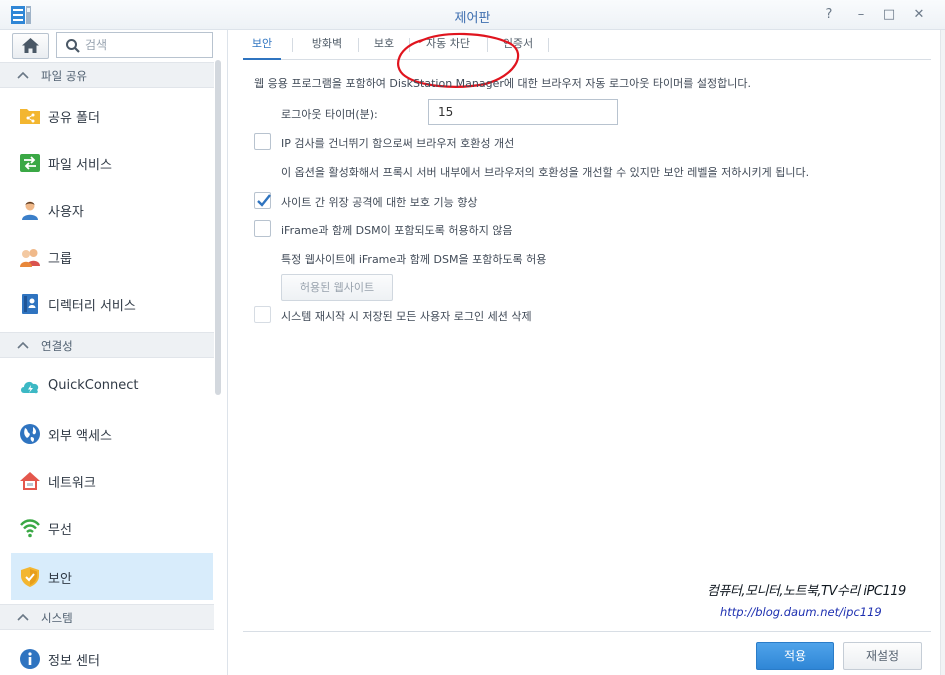 Image resolution: width=945 pixels, height=675 pixels. I want to click on sidebar-item-quickconnect: QuickConnect, so click(112, 386).